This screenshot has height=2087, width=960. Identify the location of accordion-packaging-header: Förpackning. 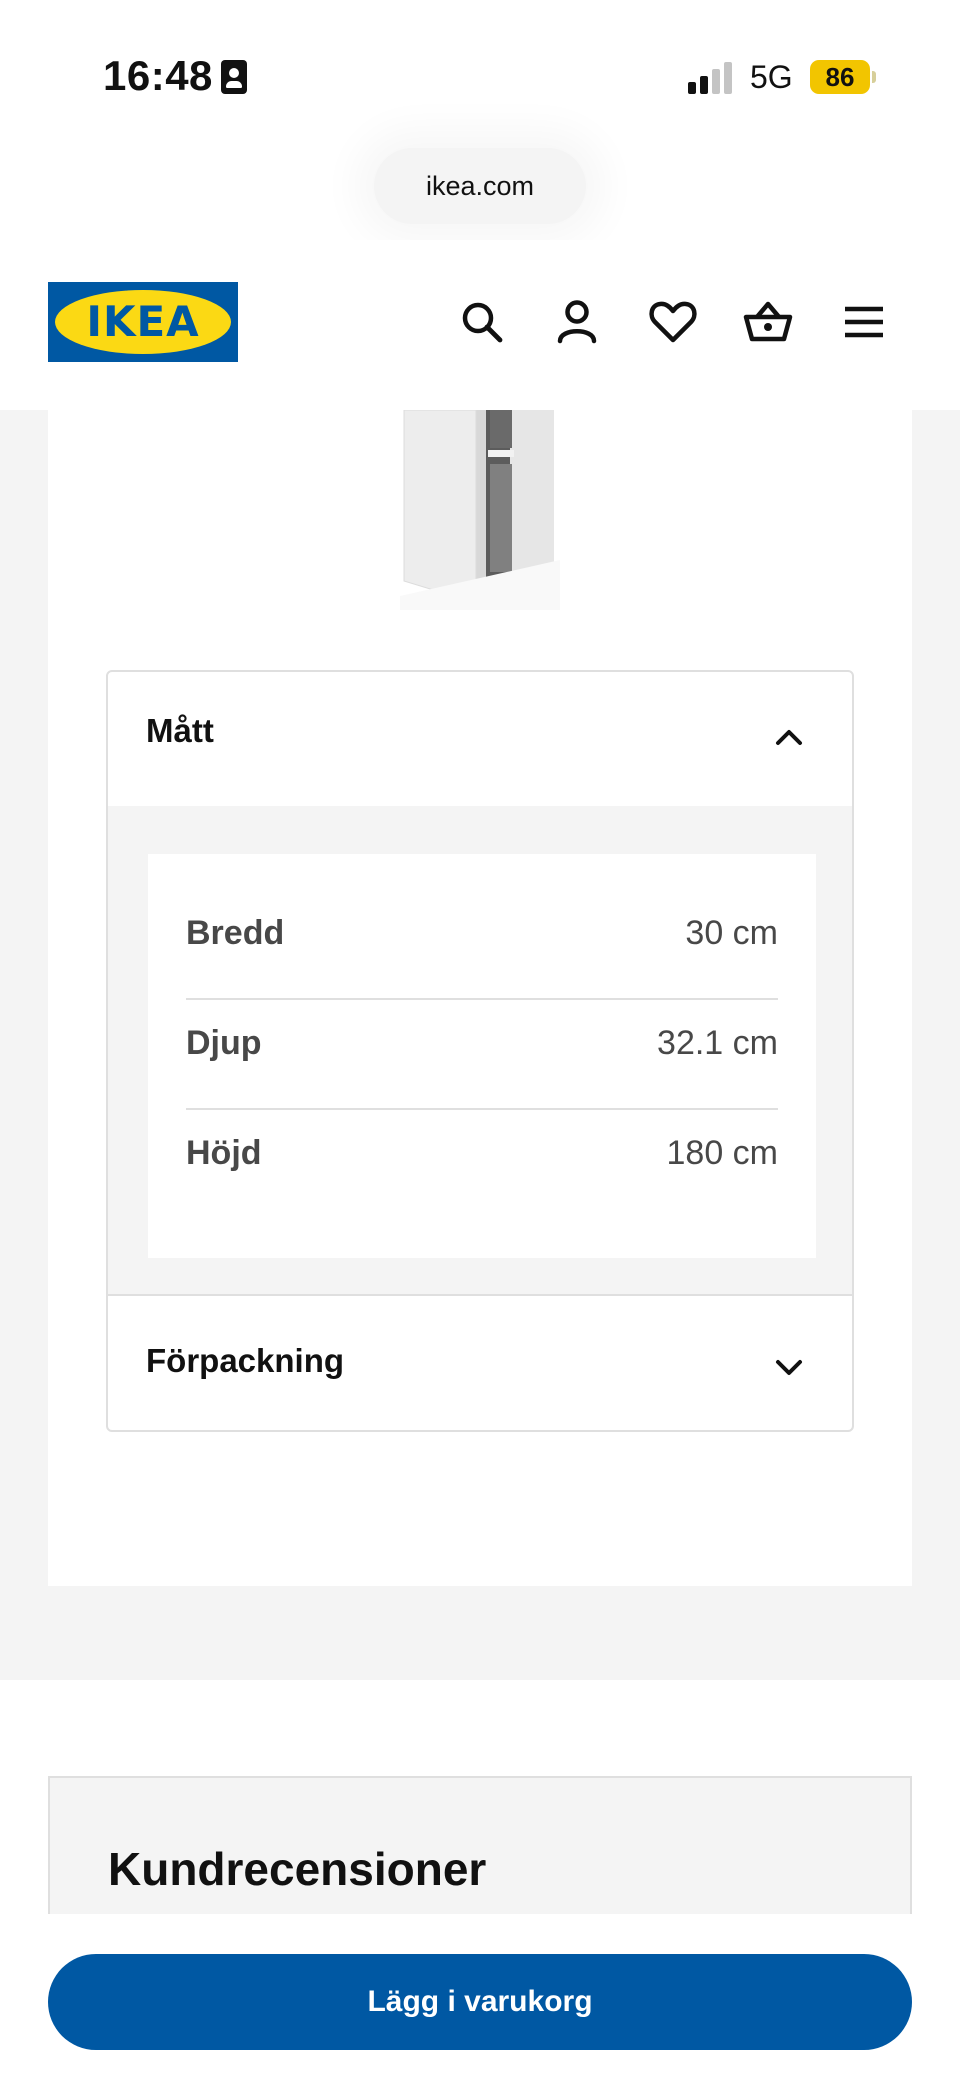
(480, 1361).